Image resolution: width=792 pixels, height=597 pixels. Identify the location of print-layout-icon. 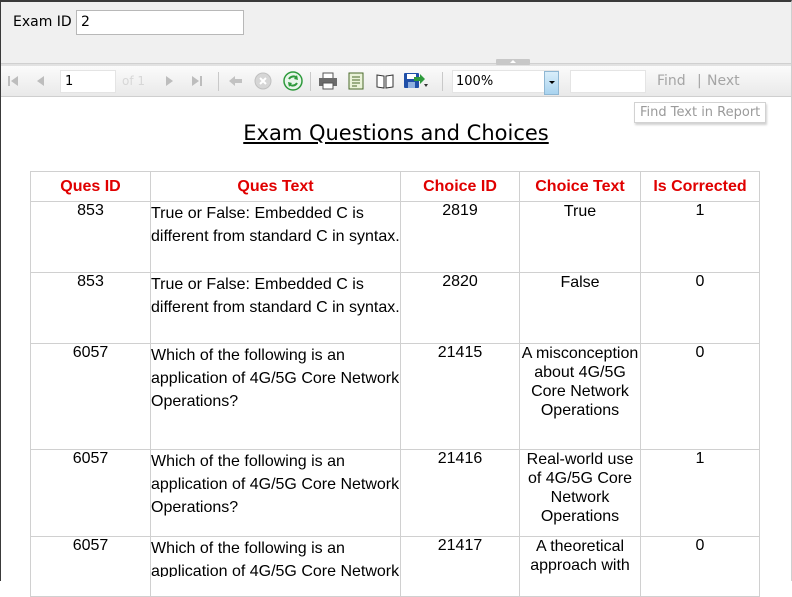
(356, 81).